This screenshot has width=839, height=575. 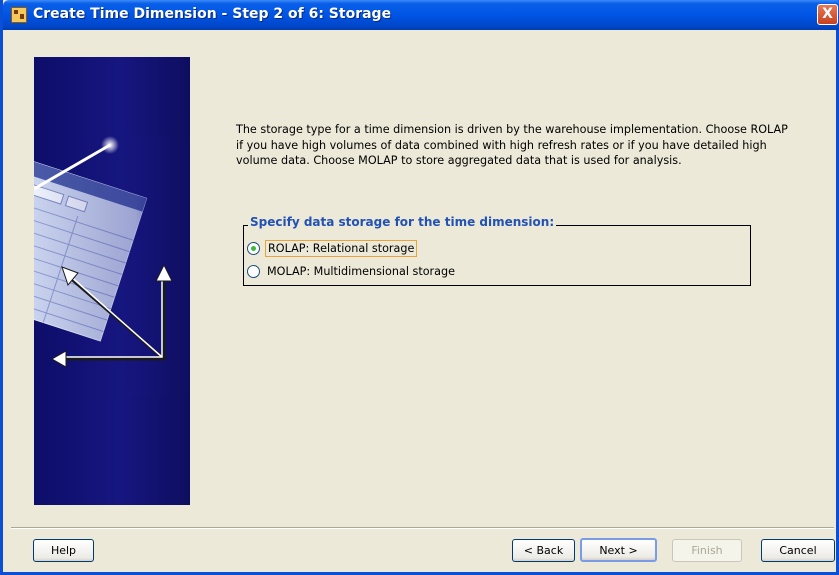 I want to click on molap-radio, so click(x=253, y=271).